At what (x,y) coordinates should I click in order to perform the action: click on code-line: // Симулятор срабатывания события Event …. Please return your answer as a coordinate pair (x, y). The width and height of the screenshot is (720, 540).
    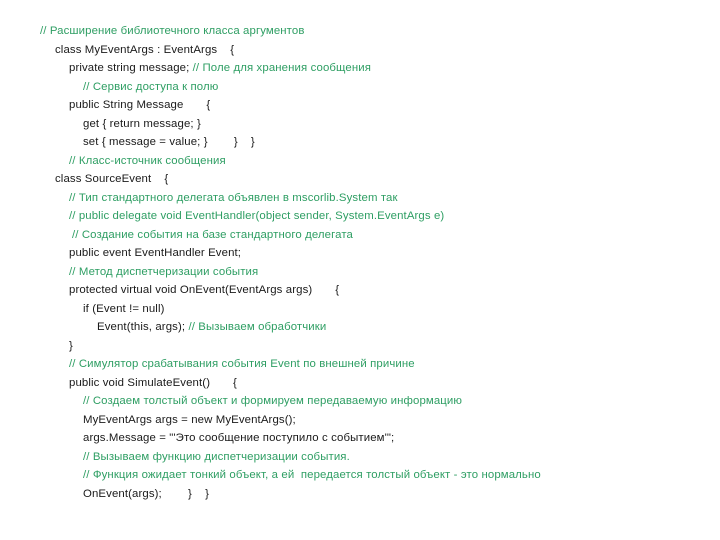
    Looking at the image, I should click on (360, 364).